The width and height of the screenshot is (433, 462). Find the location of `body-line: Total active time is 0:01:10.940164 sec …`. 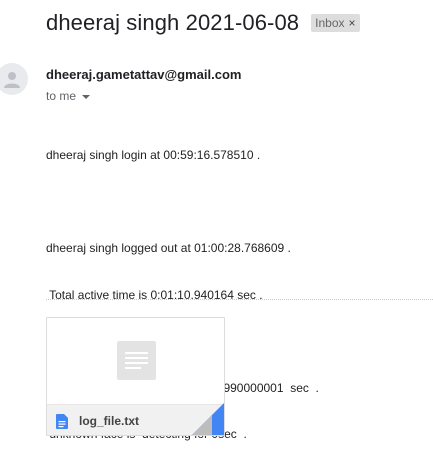

body-line: Total active time is 0:01:10.940164 sec … is located at coordinates (154, 294).